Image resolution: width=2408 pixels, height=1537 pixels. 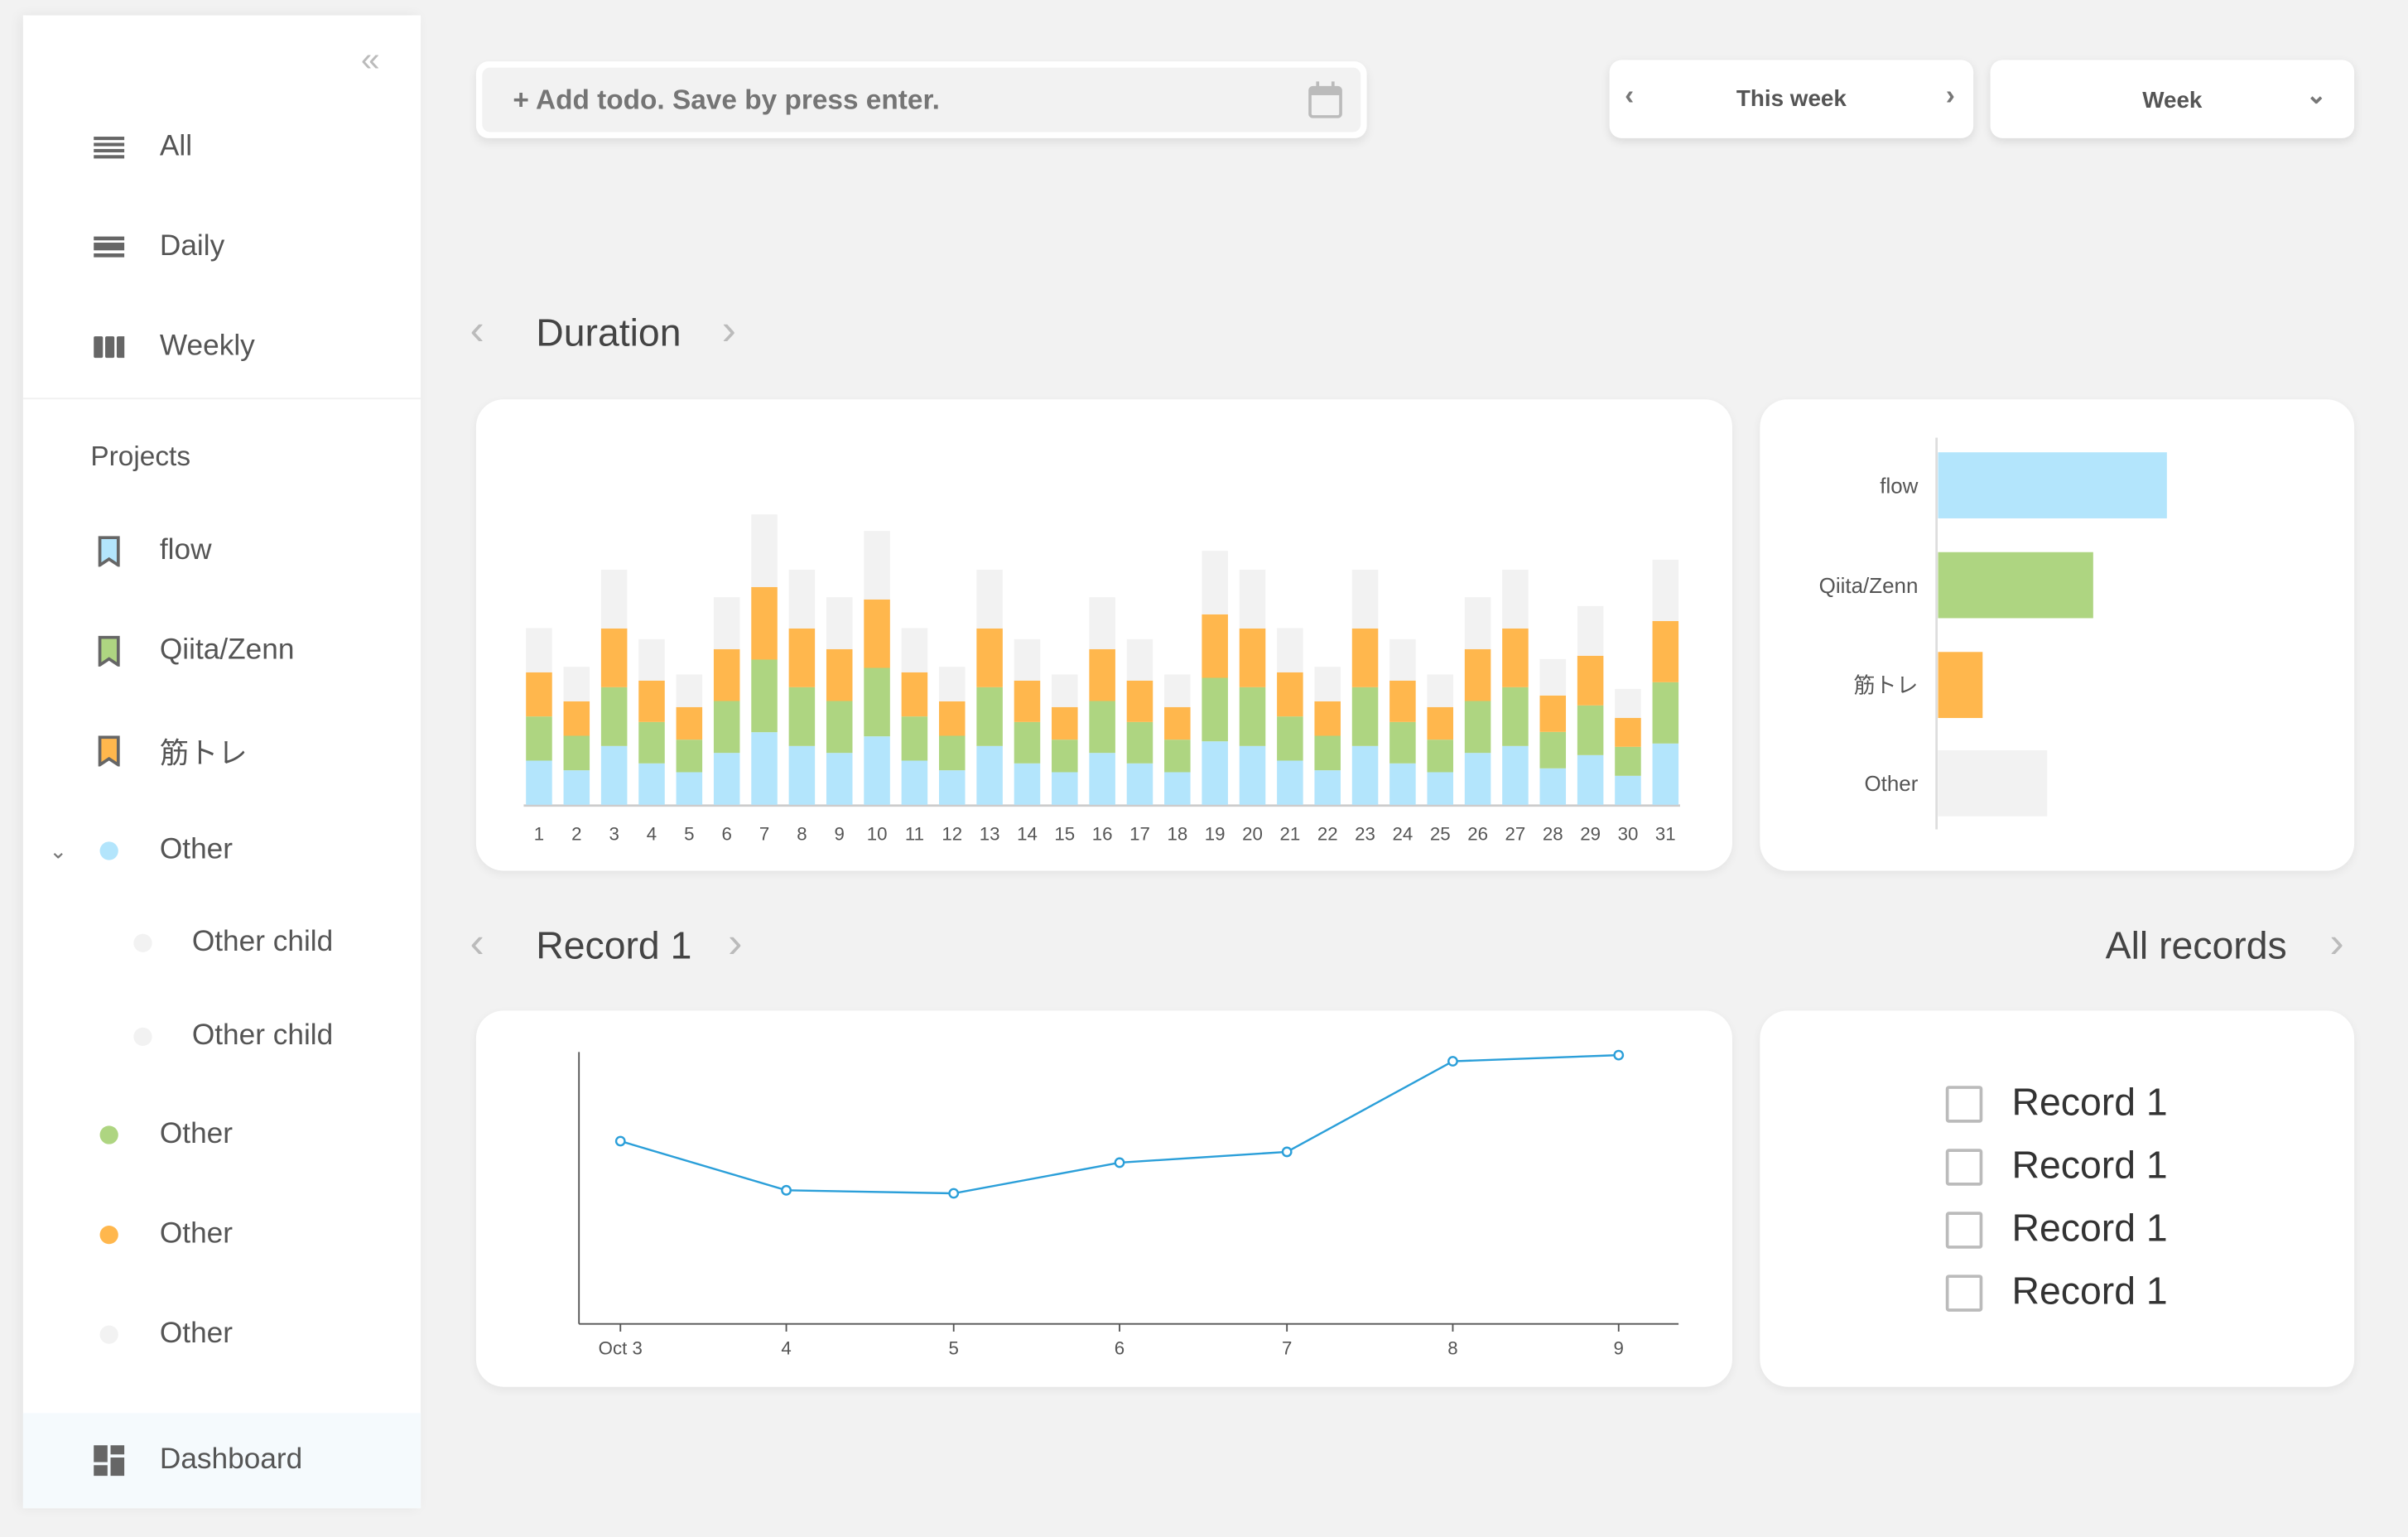 What do you see at coordinates (1619, 1348) in the screenshot?
I see `x-tick-label: 9` at bounding box center [1619, 1348].